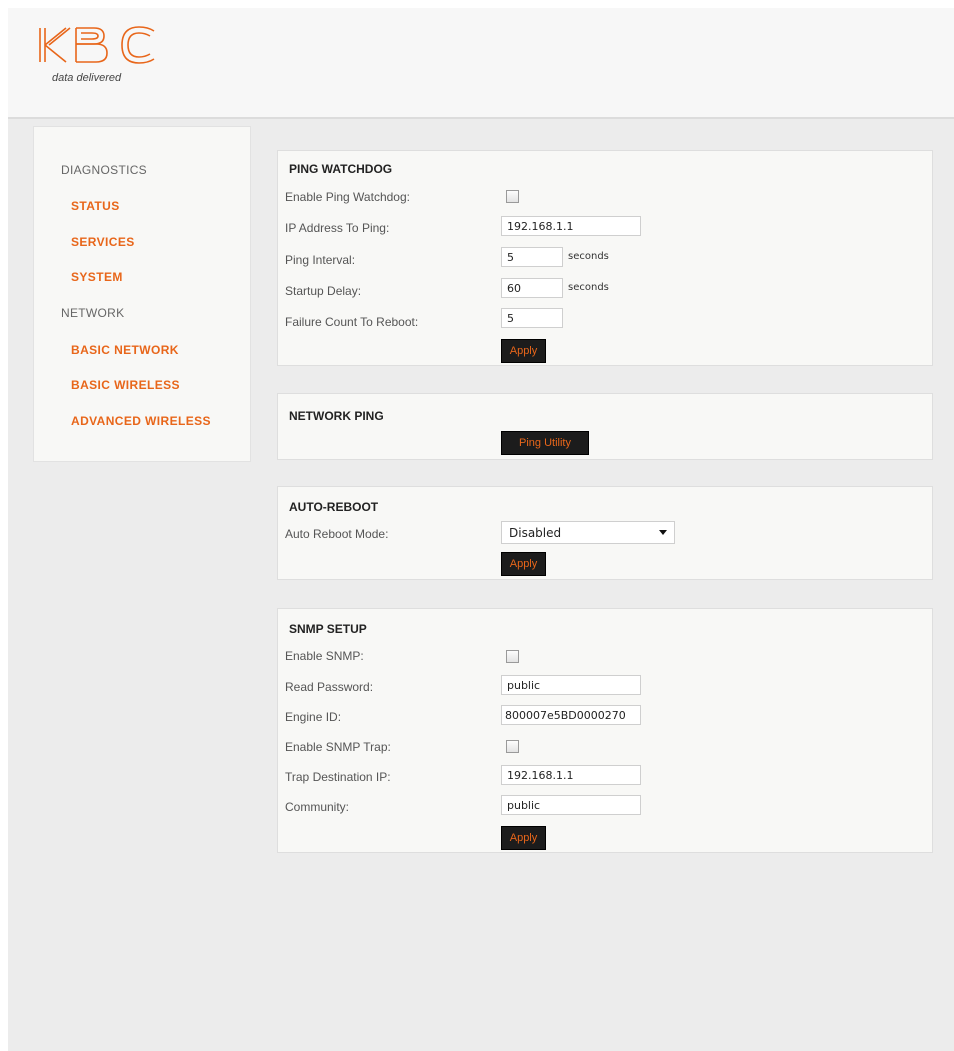 This screenshot has height=1051, width=954. What do you see at coordinates (103, 242) in the screenshot?
I see `sidebar-item-services: SERVICES` at bounding box center [103, 242].